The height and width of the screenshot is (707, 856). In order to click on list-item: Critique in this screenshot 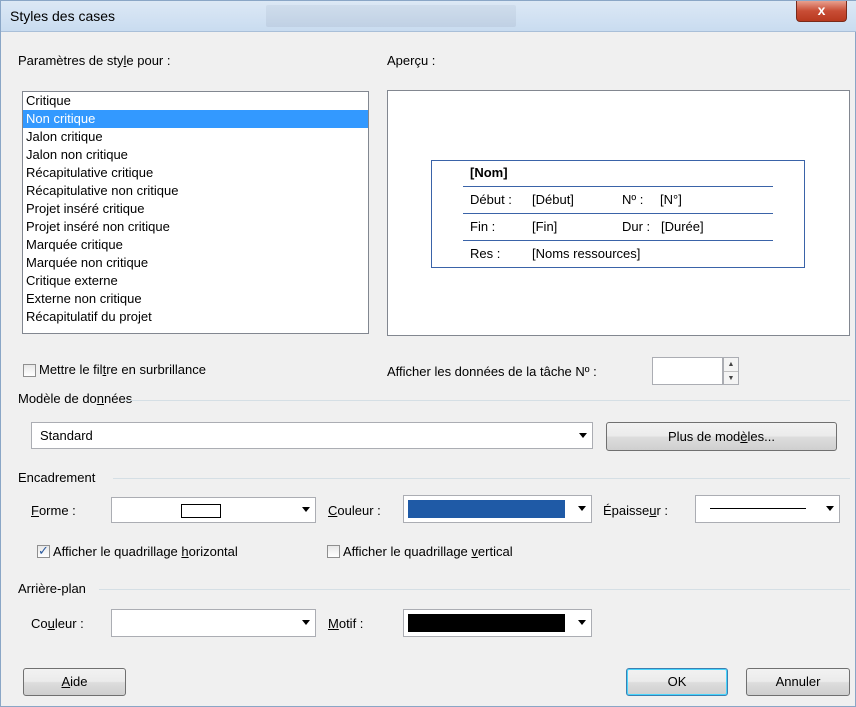, I will do `click(195, 101)`.